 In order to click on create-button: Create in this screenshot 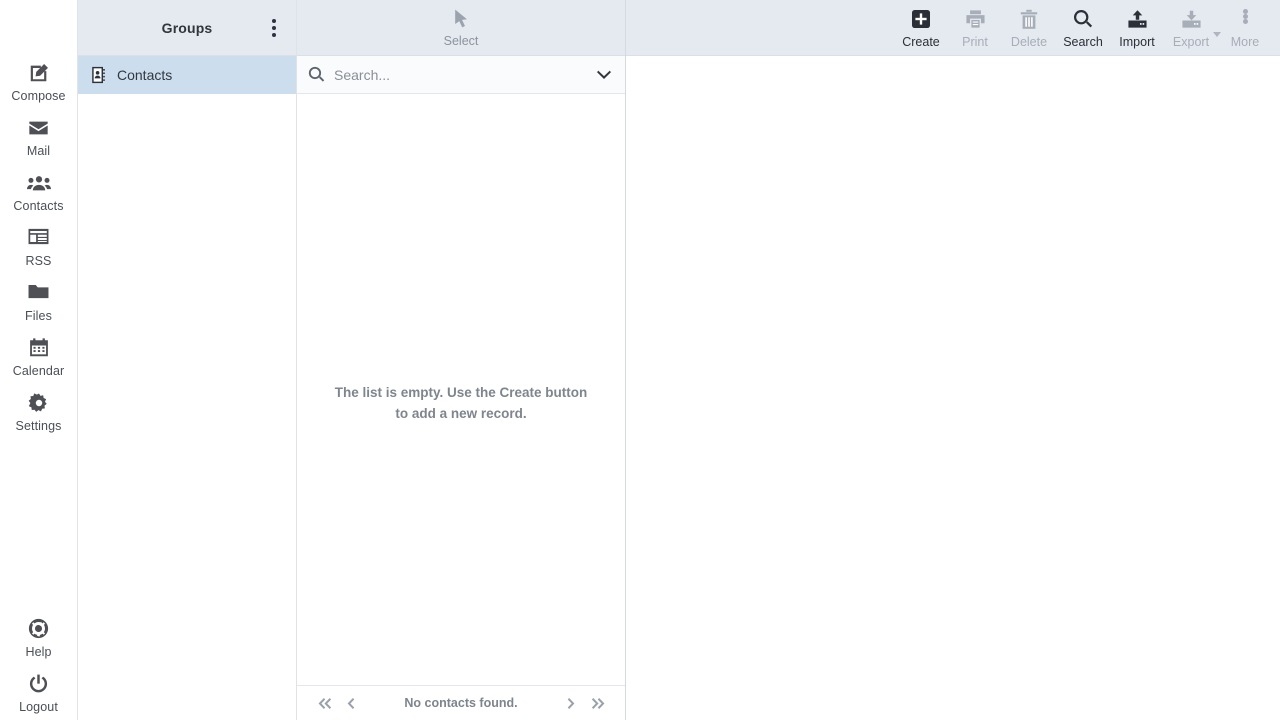, I will do `click(921, 27)`.